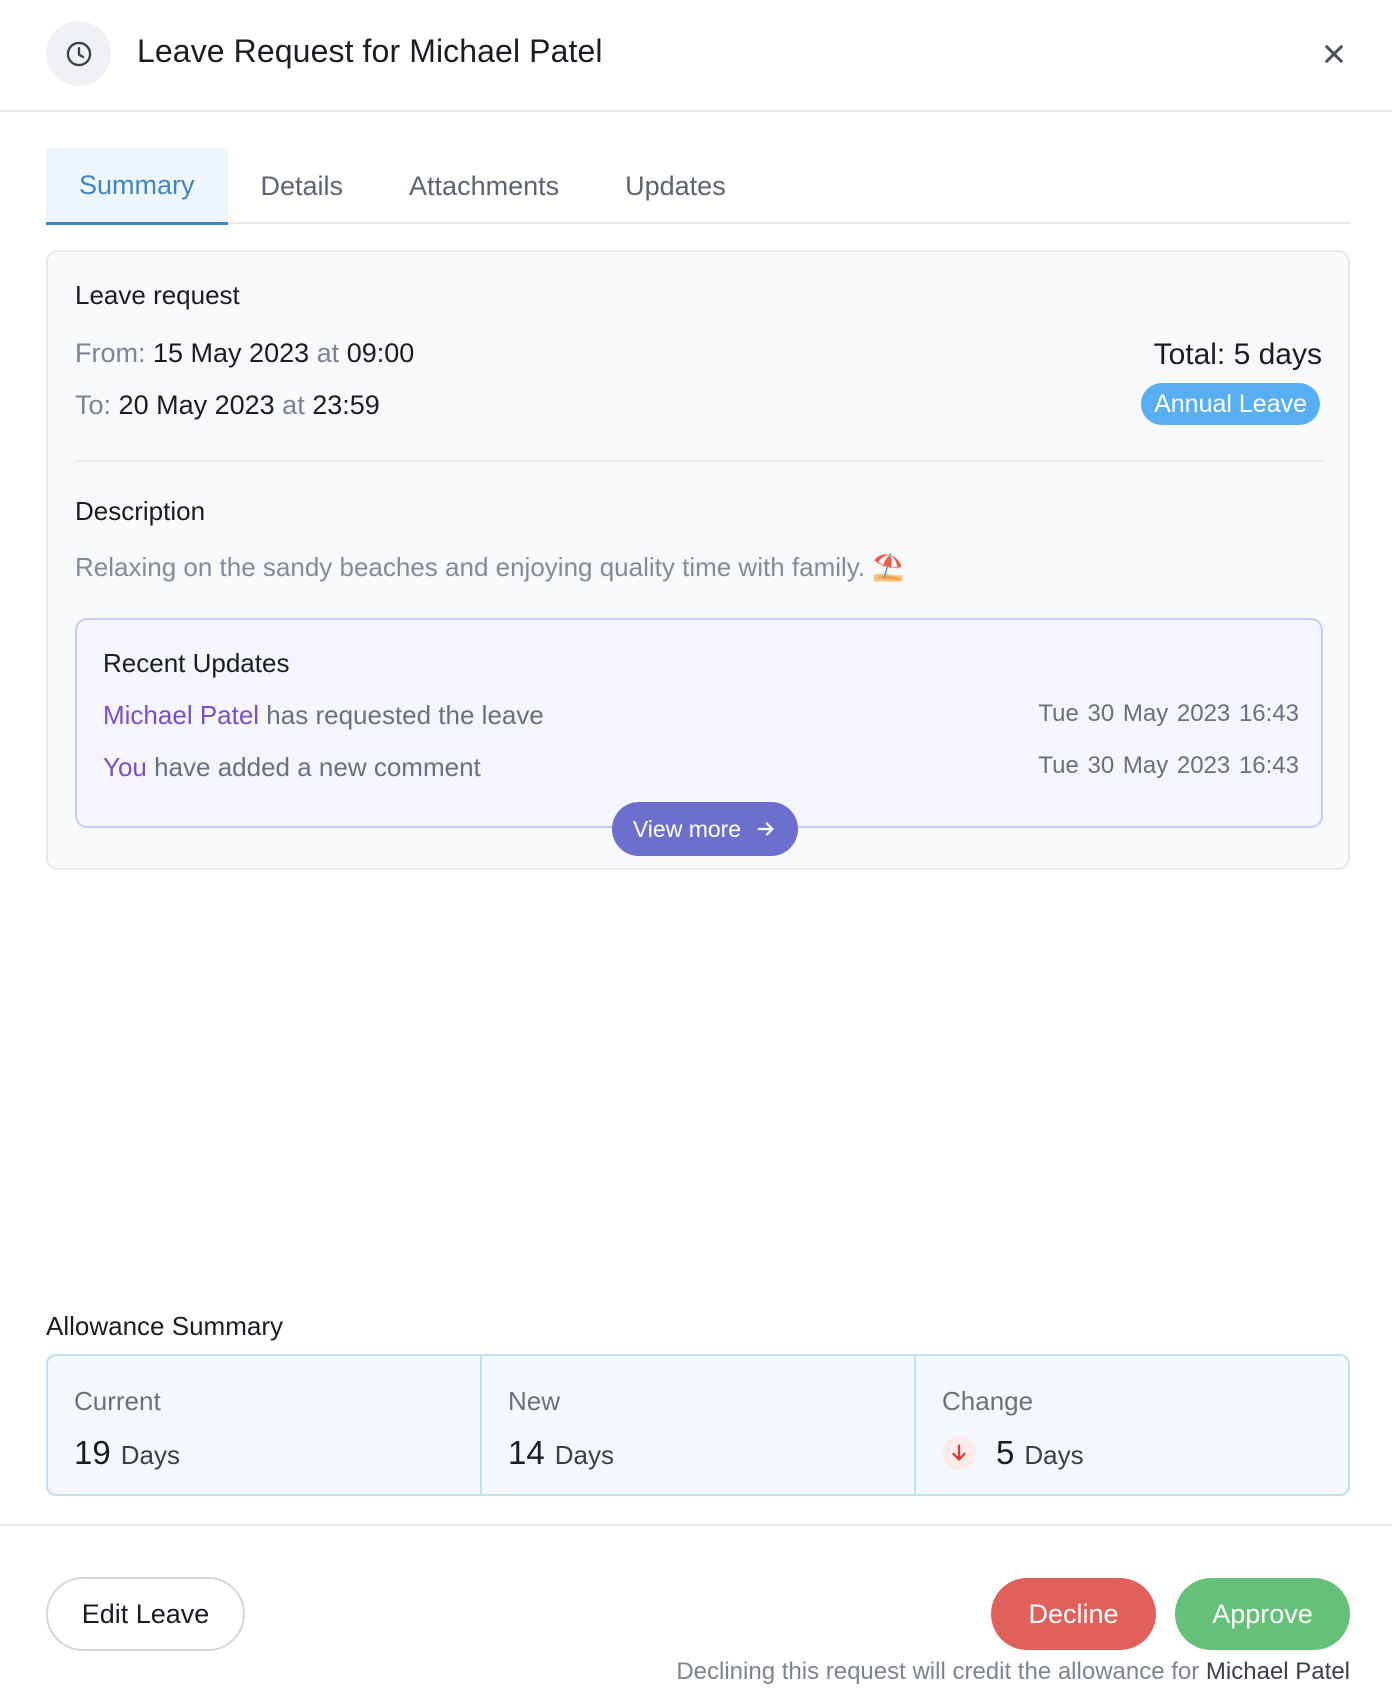 The height and width of the screenshot is (1700, 1392). Describe the element at coordinates (959, 1453) in the screenshot. I see `arrow-down-icon` at that location.